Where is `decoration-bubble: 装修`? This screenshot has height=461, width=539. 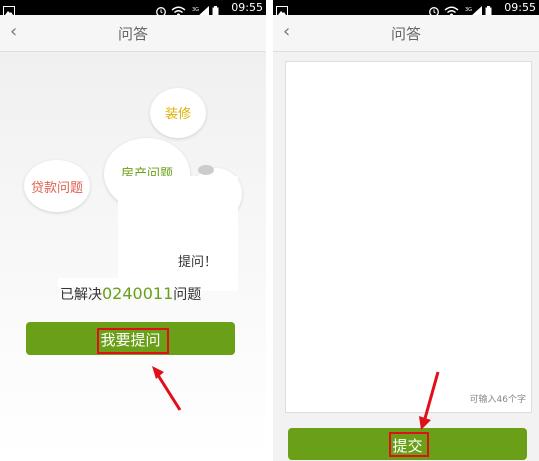 decoration-bubble: 装修 is located at coordinates (178, 113).